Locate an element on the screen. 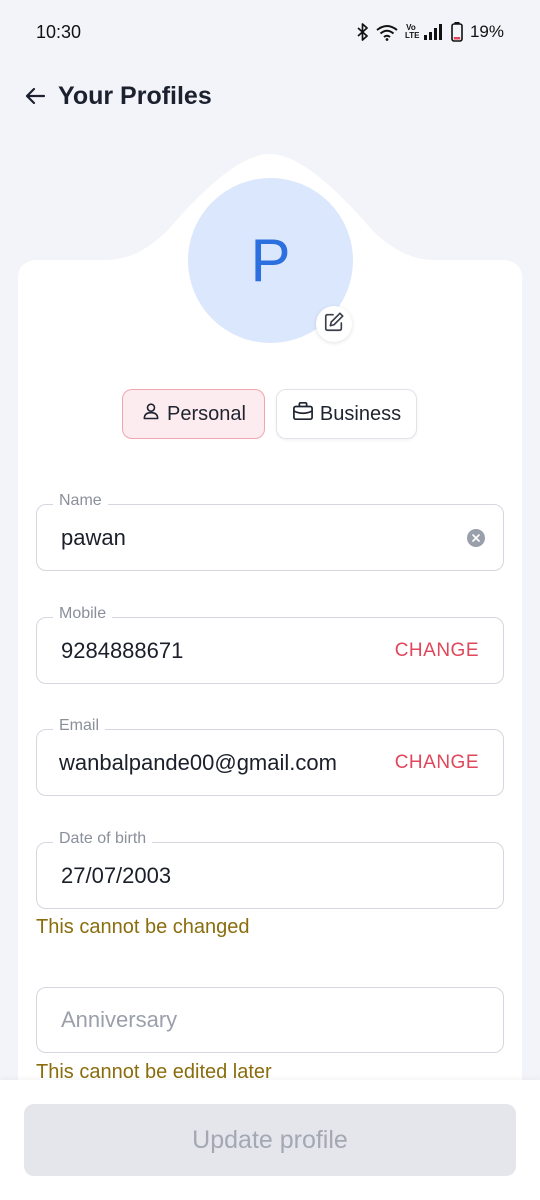 Image resolution: width=540 pixels, height=1200 pixels. tab-personal: Personal is located at coordinates (193, 414).